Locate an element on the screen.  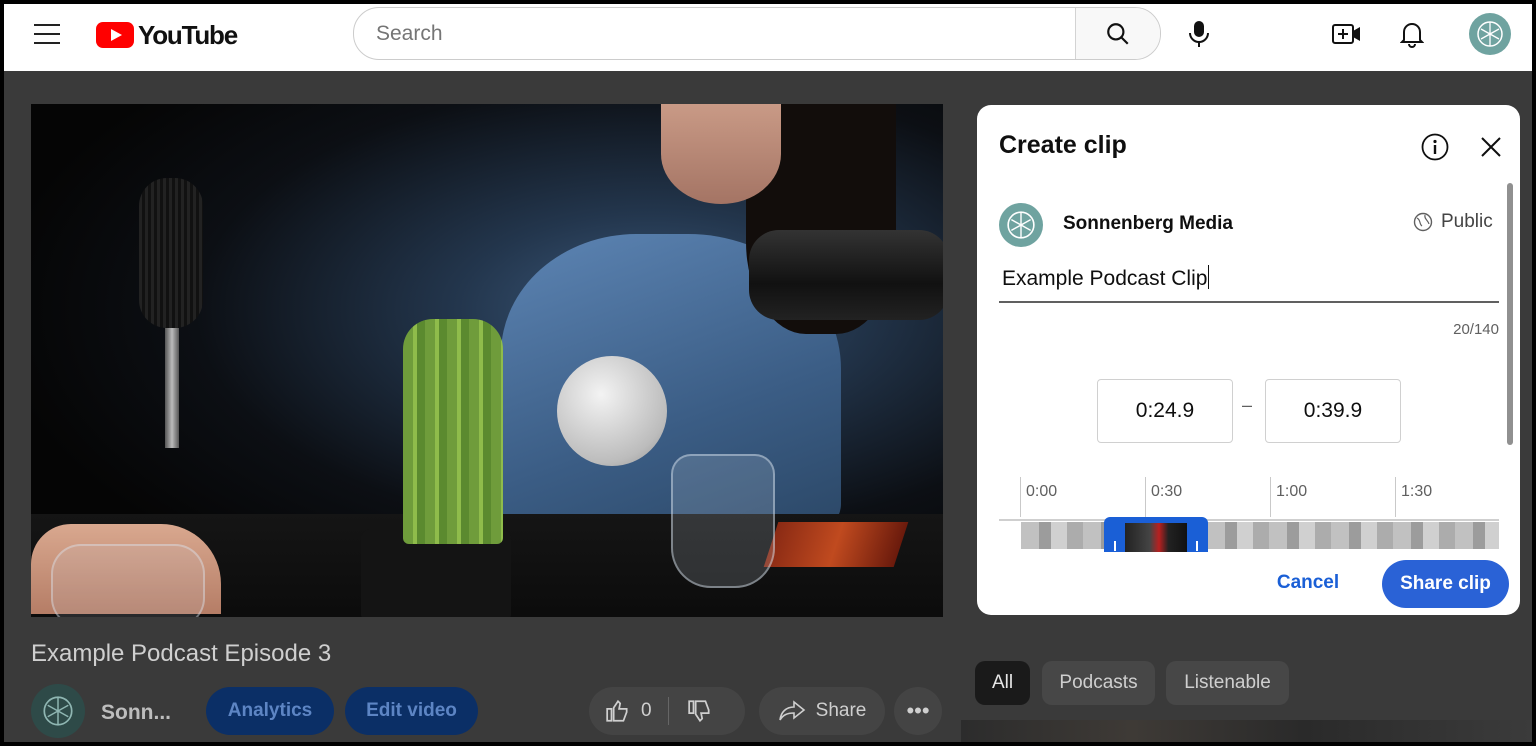
owner-name: Sonnenberg Media is located at coordinates (1148, 223).